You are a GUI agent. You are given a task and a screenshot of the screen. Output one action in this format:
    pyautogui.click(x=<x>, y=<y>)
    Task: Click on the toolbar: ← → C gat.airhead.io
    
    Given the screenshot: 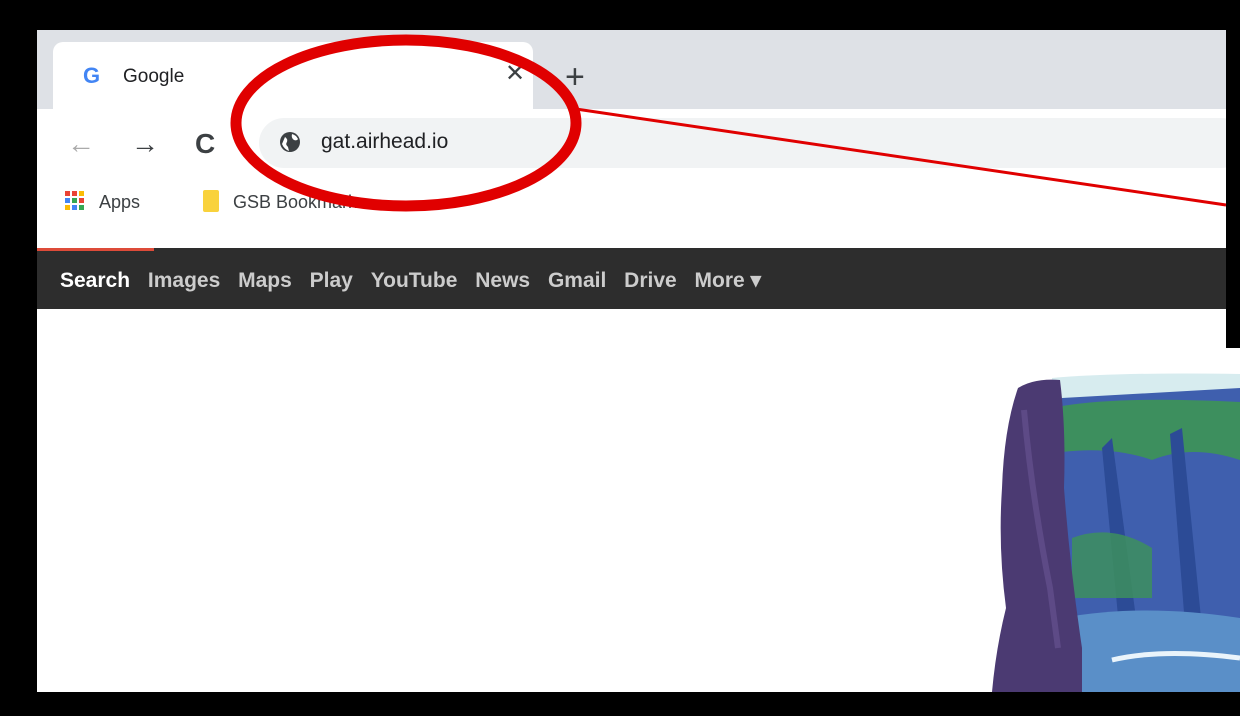 What is the action you would take?
    pyautogui.click(x=631, y=143)
    